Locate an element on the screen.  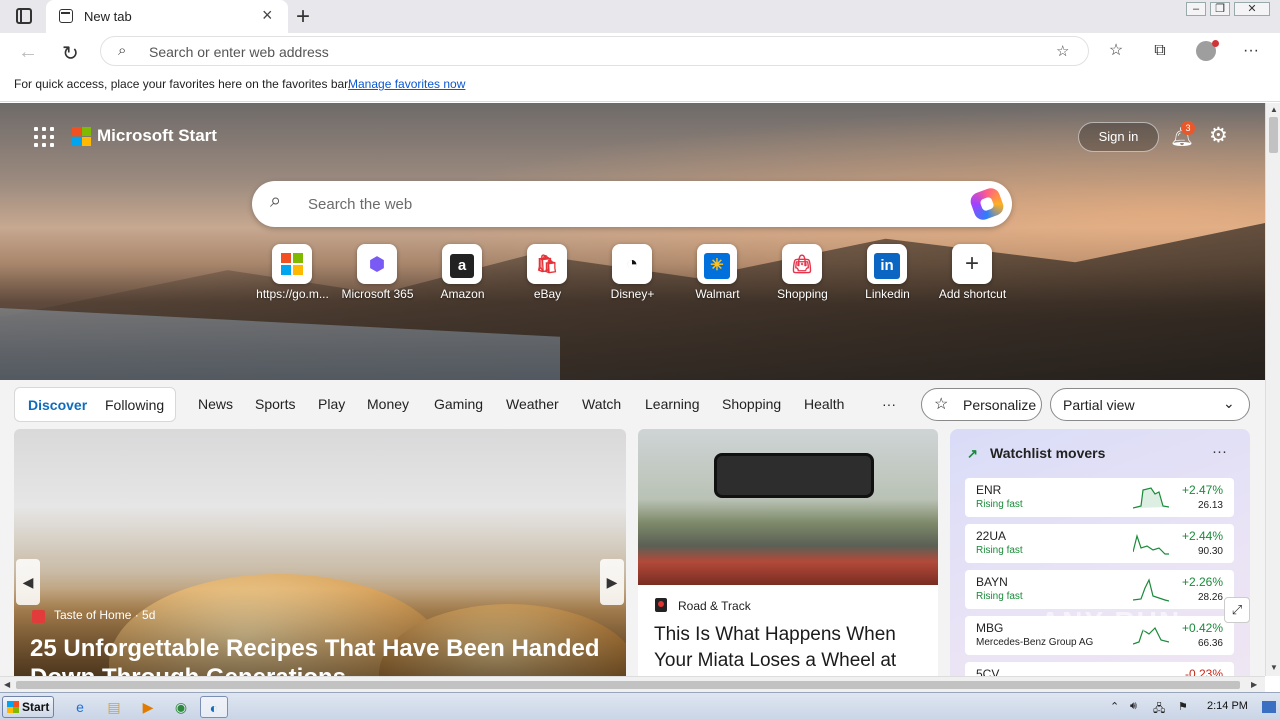
add-favorite-star-icon: ☆ is located at coordinates (1062, 51).